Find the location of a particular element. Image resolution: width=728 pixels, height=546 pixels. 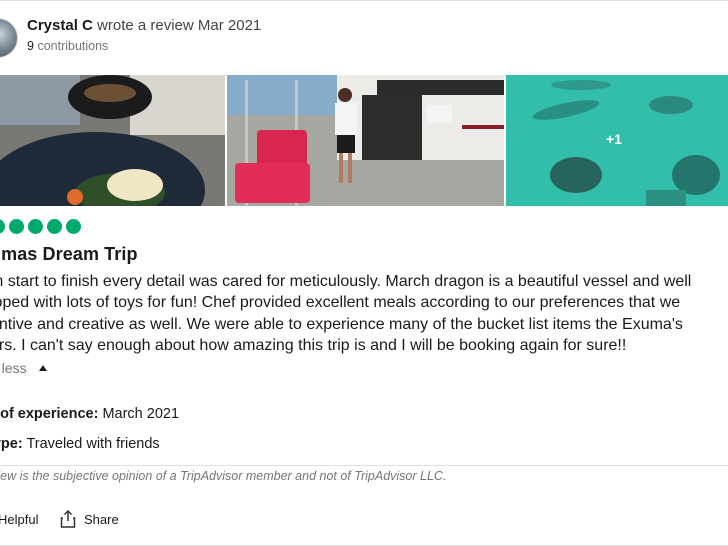

review-actions: Helpful Share is located at coordinates (364, 521).